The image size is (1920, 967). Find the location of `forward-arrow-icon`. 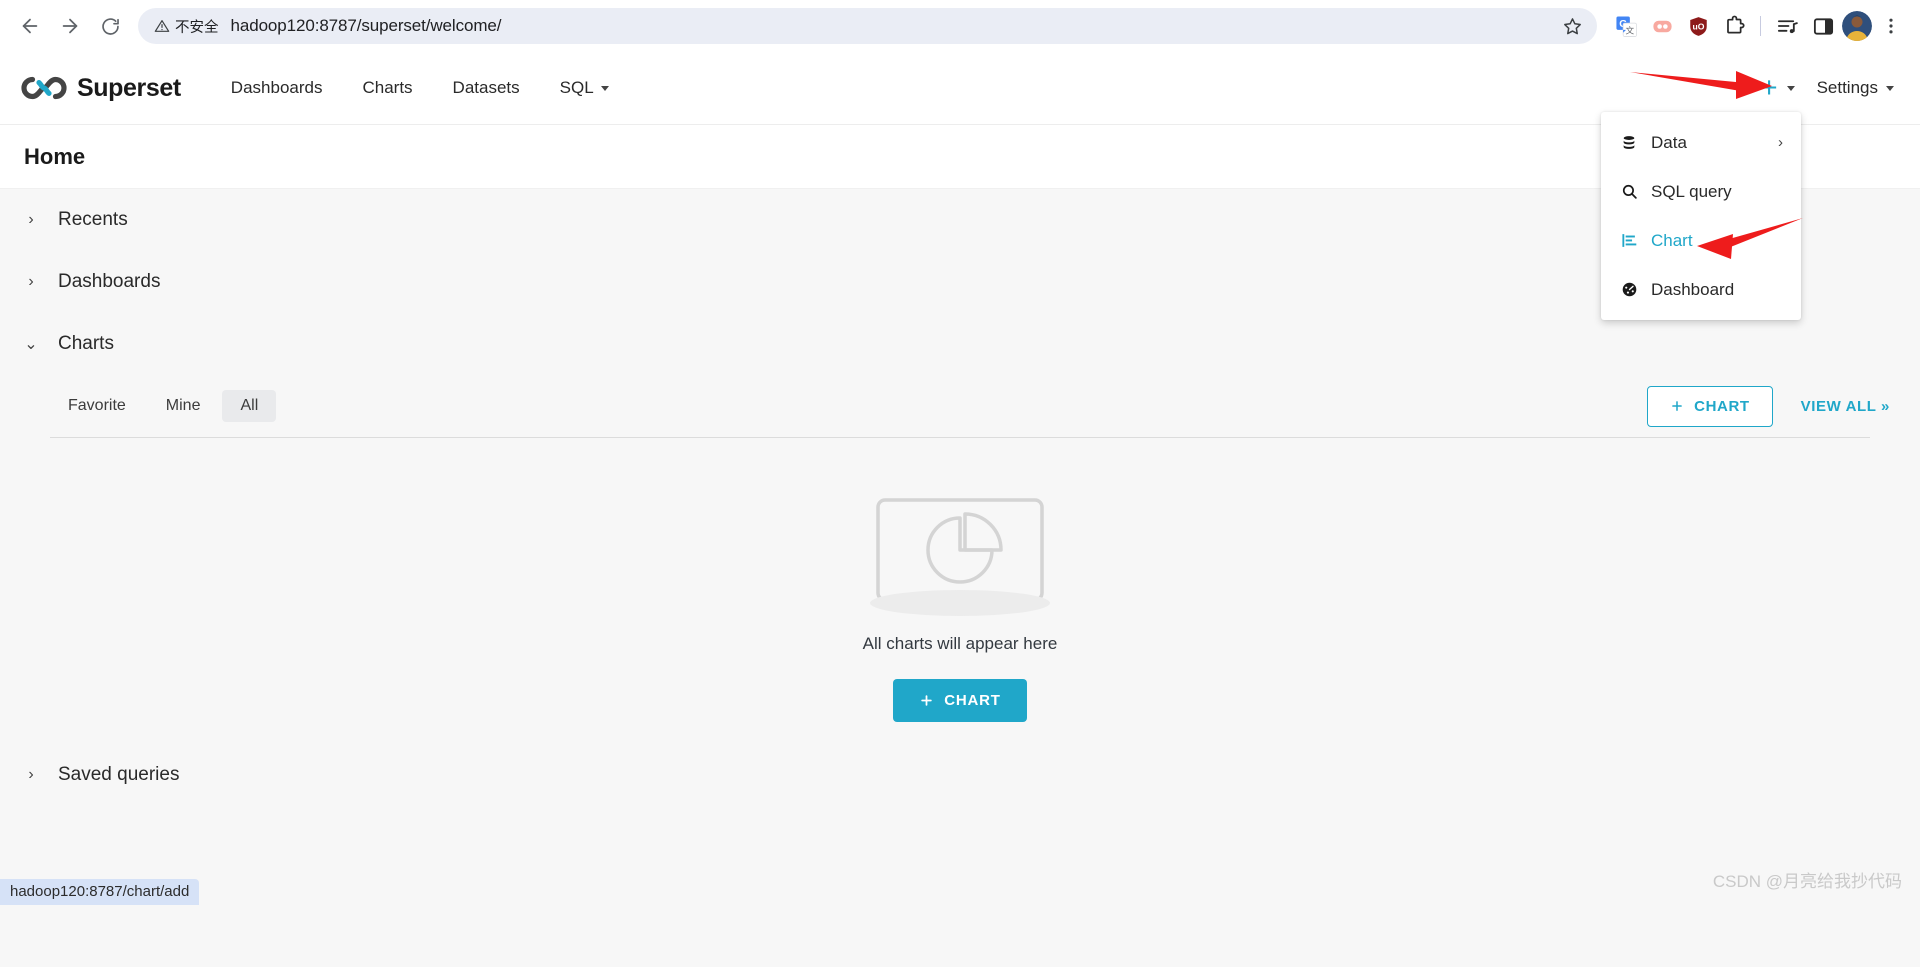

forward-arrow-icon is located at coordinates (70, 26).